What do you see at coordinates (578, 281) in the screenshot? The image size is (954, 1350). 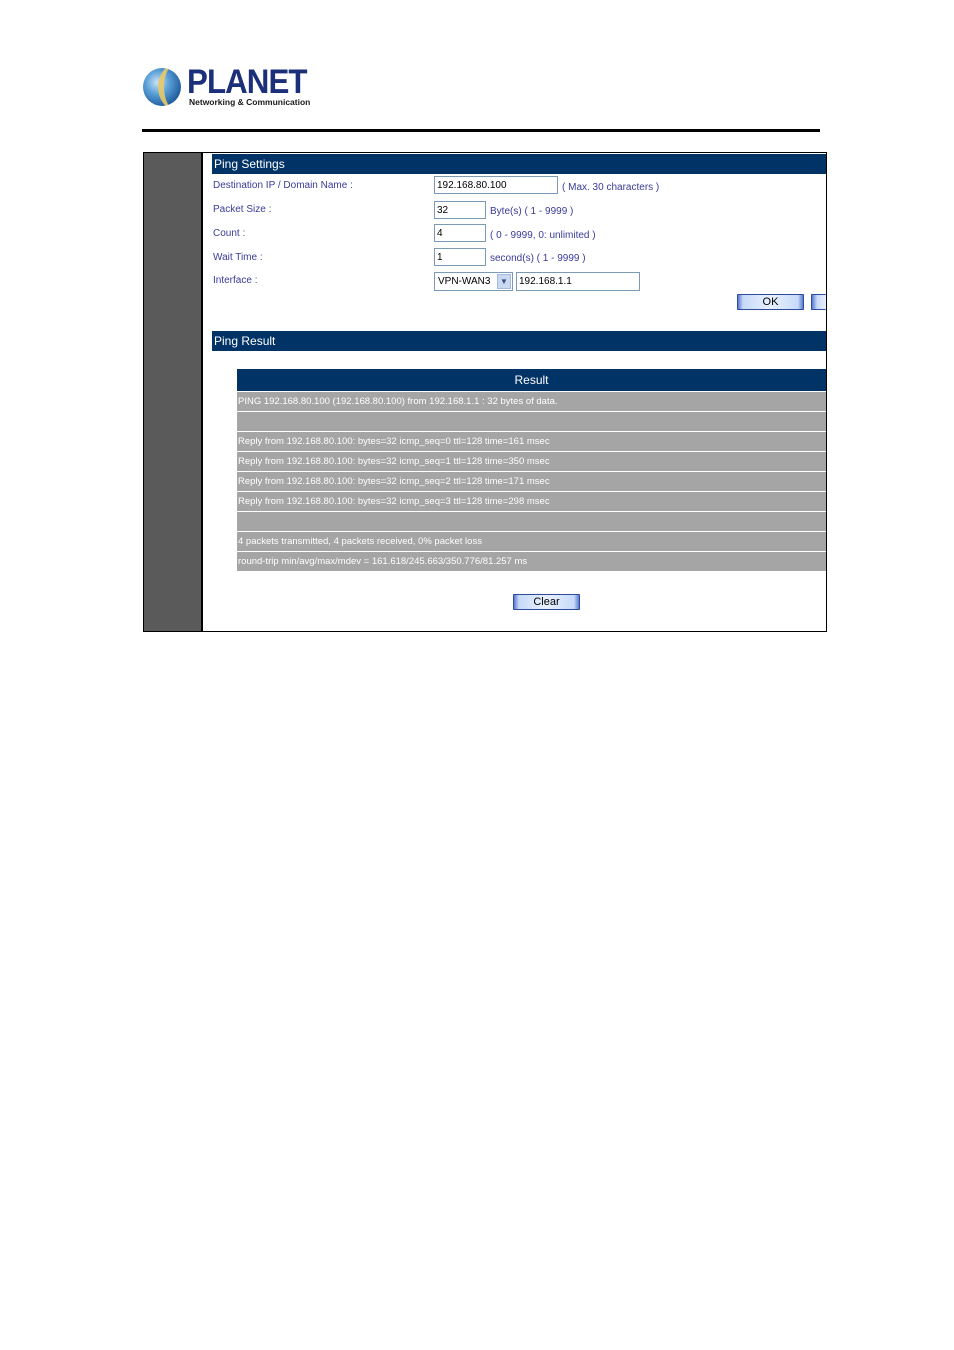 I see `interface-ip-input` at bounding box center [578, 281].